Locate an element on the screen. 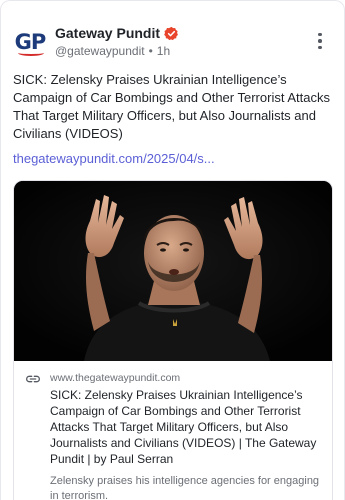 Image resolution: width=345 pixels, height=500 pixels. display-name: Gateway Pundit is located at coordinates (107, 33).